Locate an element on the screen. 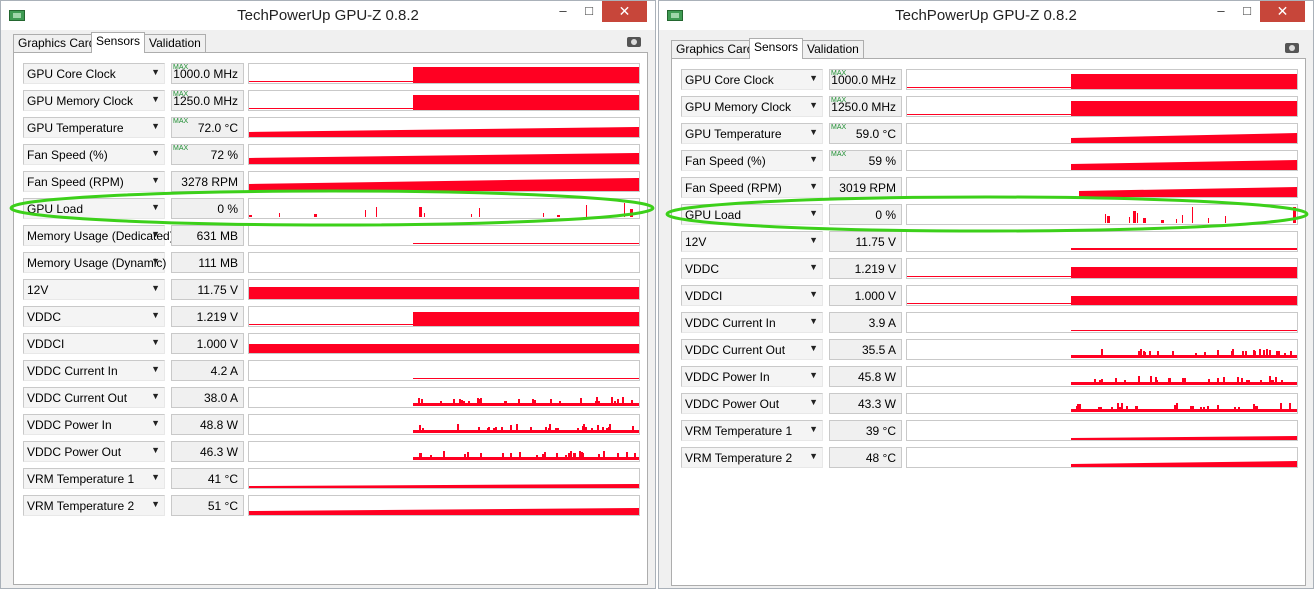 This screenshot has width=1314, height=589. sensor-value: 3019 RPM is located at coordinates (865, 187).